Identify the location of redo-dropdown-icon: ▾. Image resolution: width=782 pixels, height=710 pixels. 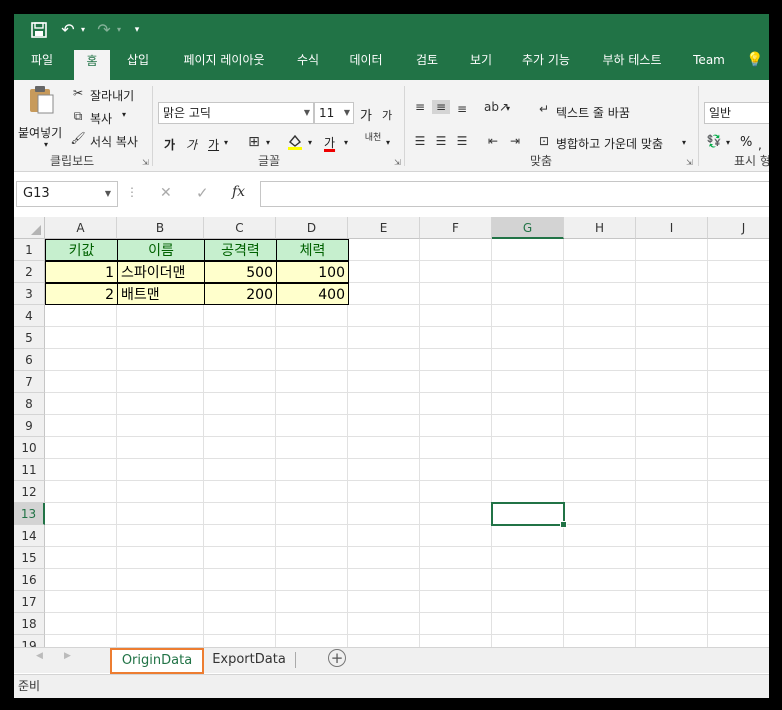
(119, 30).